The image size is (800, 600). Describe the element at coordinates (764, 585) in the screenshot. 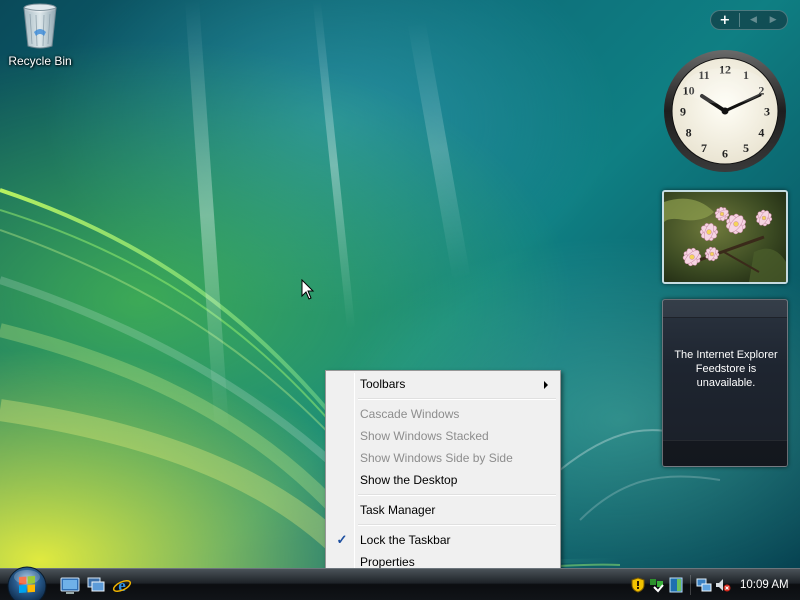

I see `taskbar-clock: 10:09 AM` at that location.